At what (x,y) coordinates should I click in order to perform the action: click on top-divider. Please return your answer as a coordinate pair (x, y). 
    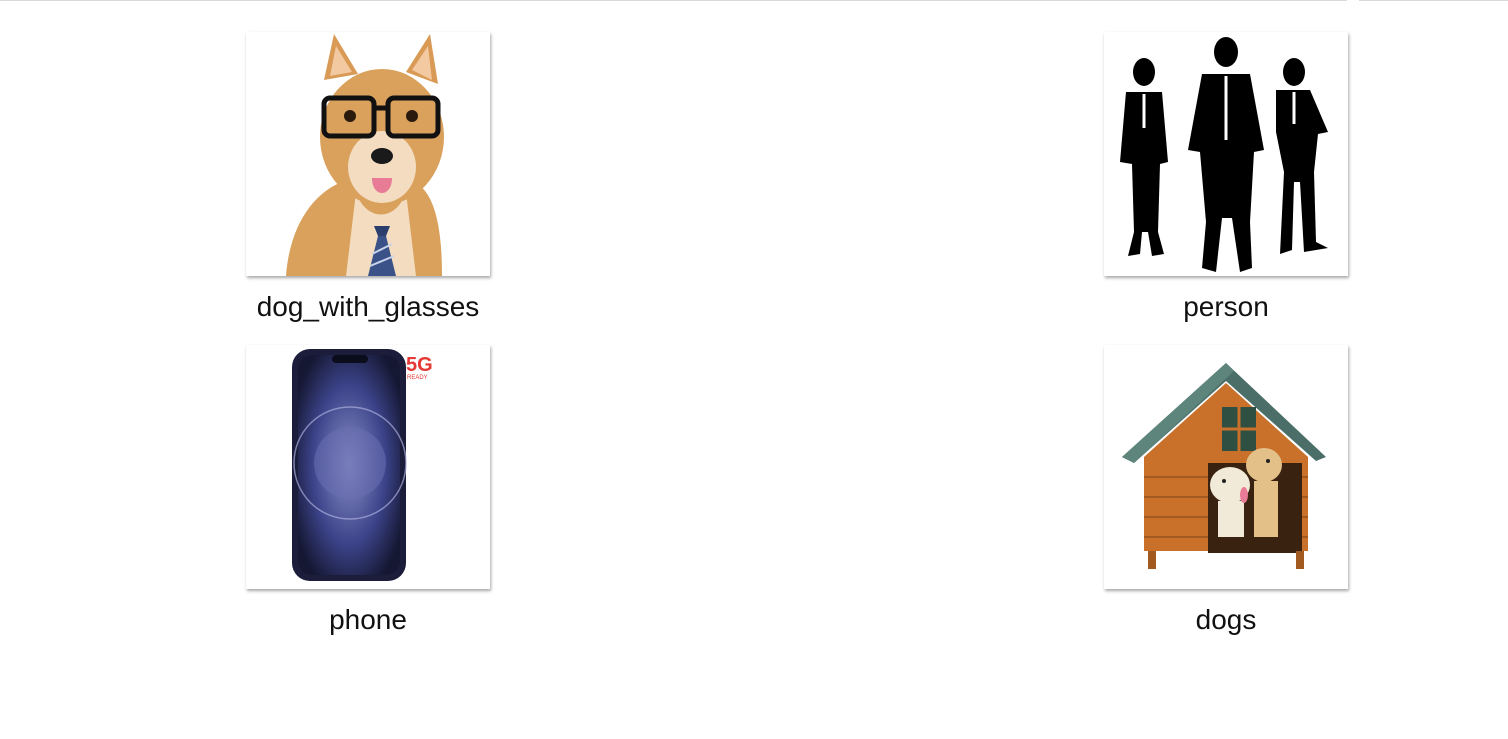
    Looking at the image, I should click on (673, 0).